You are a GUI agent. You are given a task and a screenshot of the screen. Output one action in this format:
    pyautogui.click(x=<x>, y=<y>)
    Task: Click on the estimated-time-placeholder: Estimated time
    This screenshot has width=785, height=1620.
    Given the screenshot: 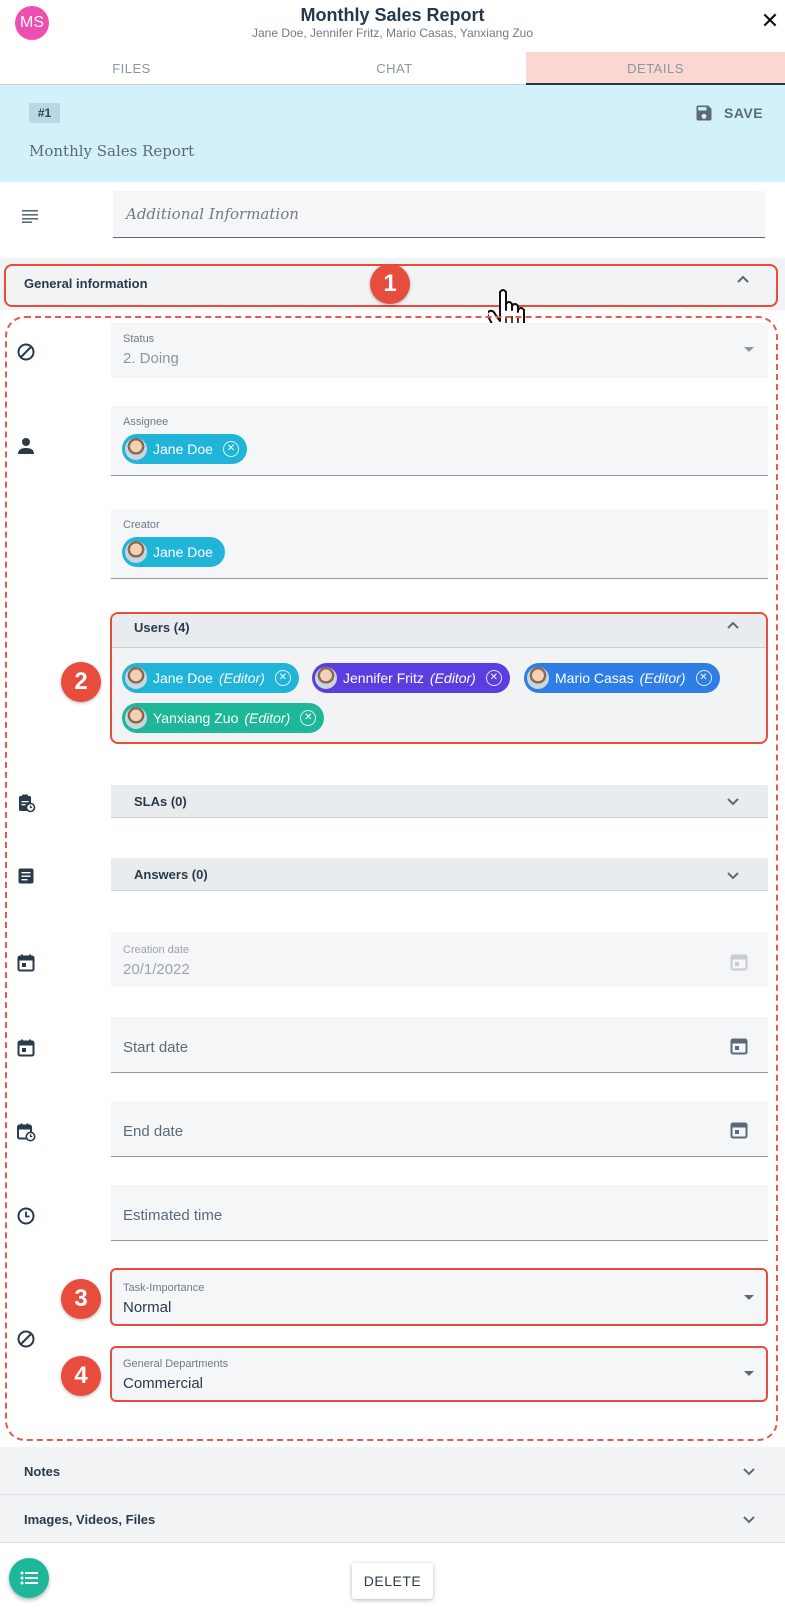 What is the action you would take?
    pyautogui.click(x=173, y=1215)
    